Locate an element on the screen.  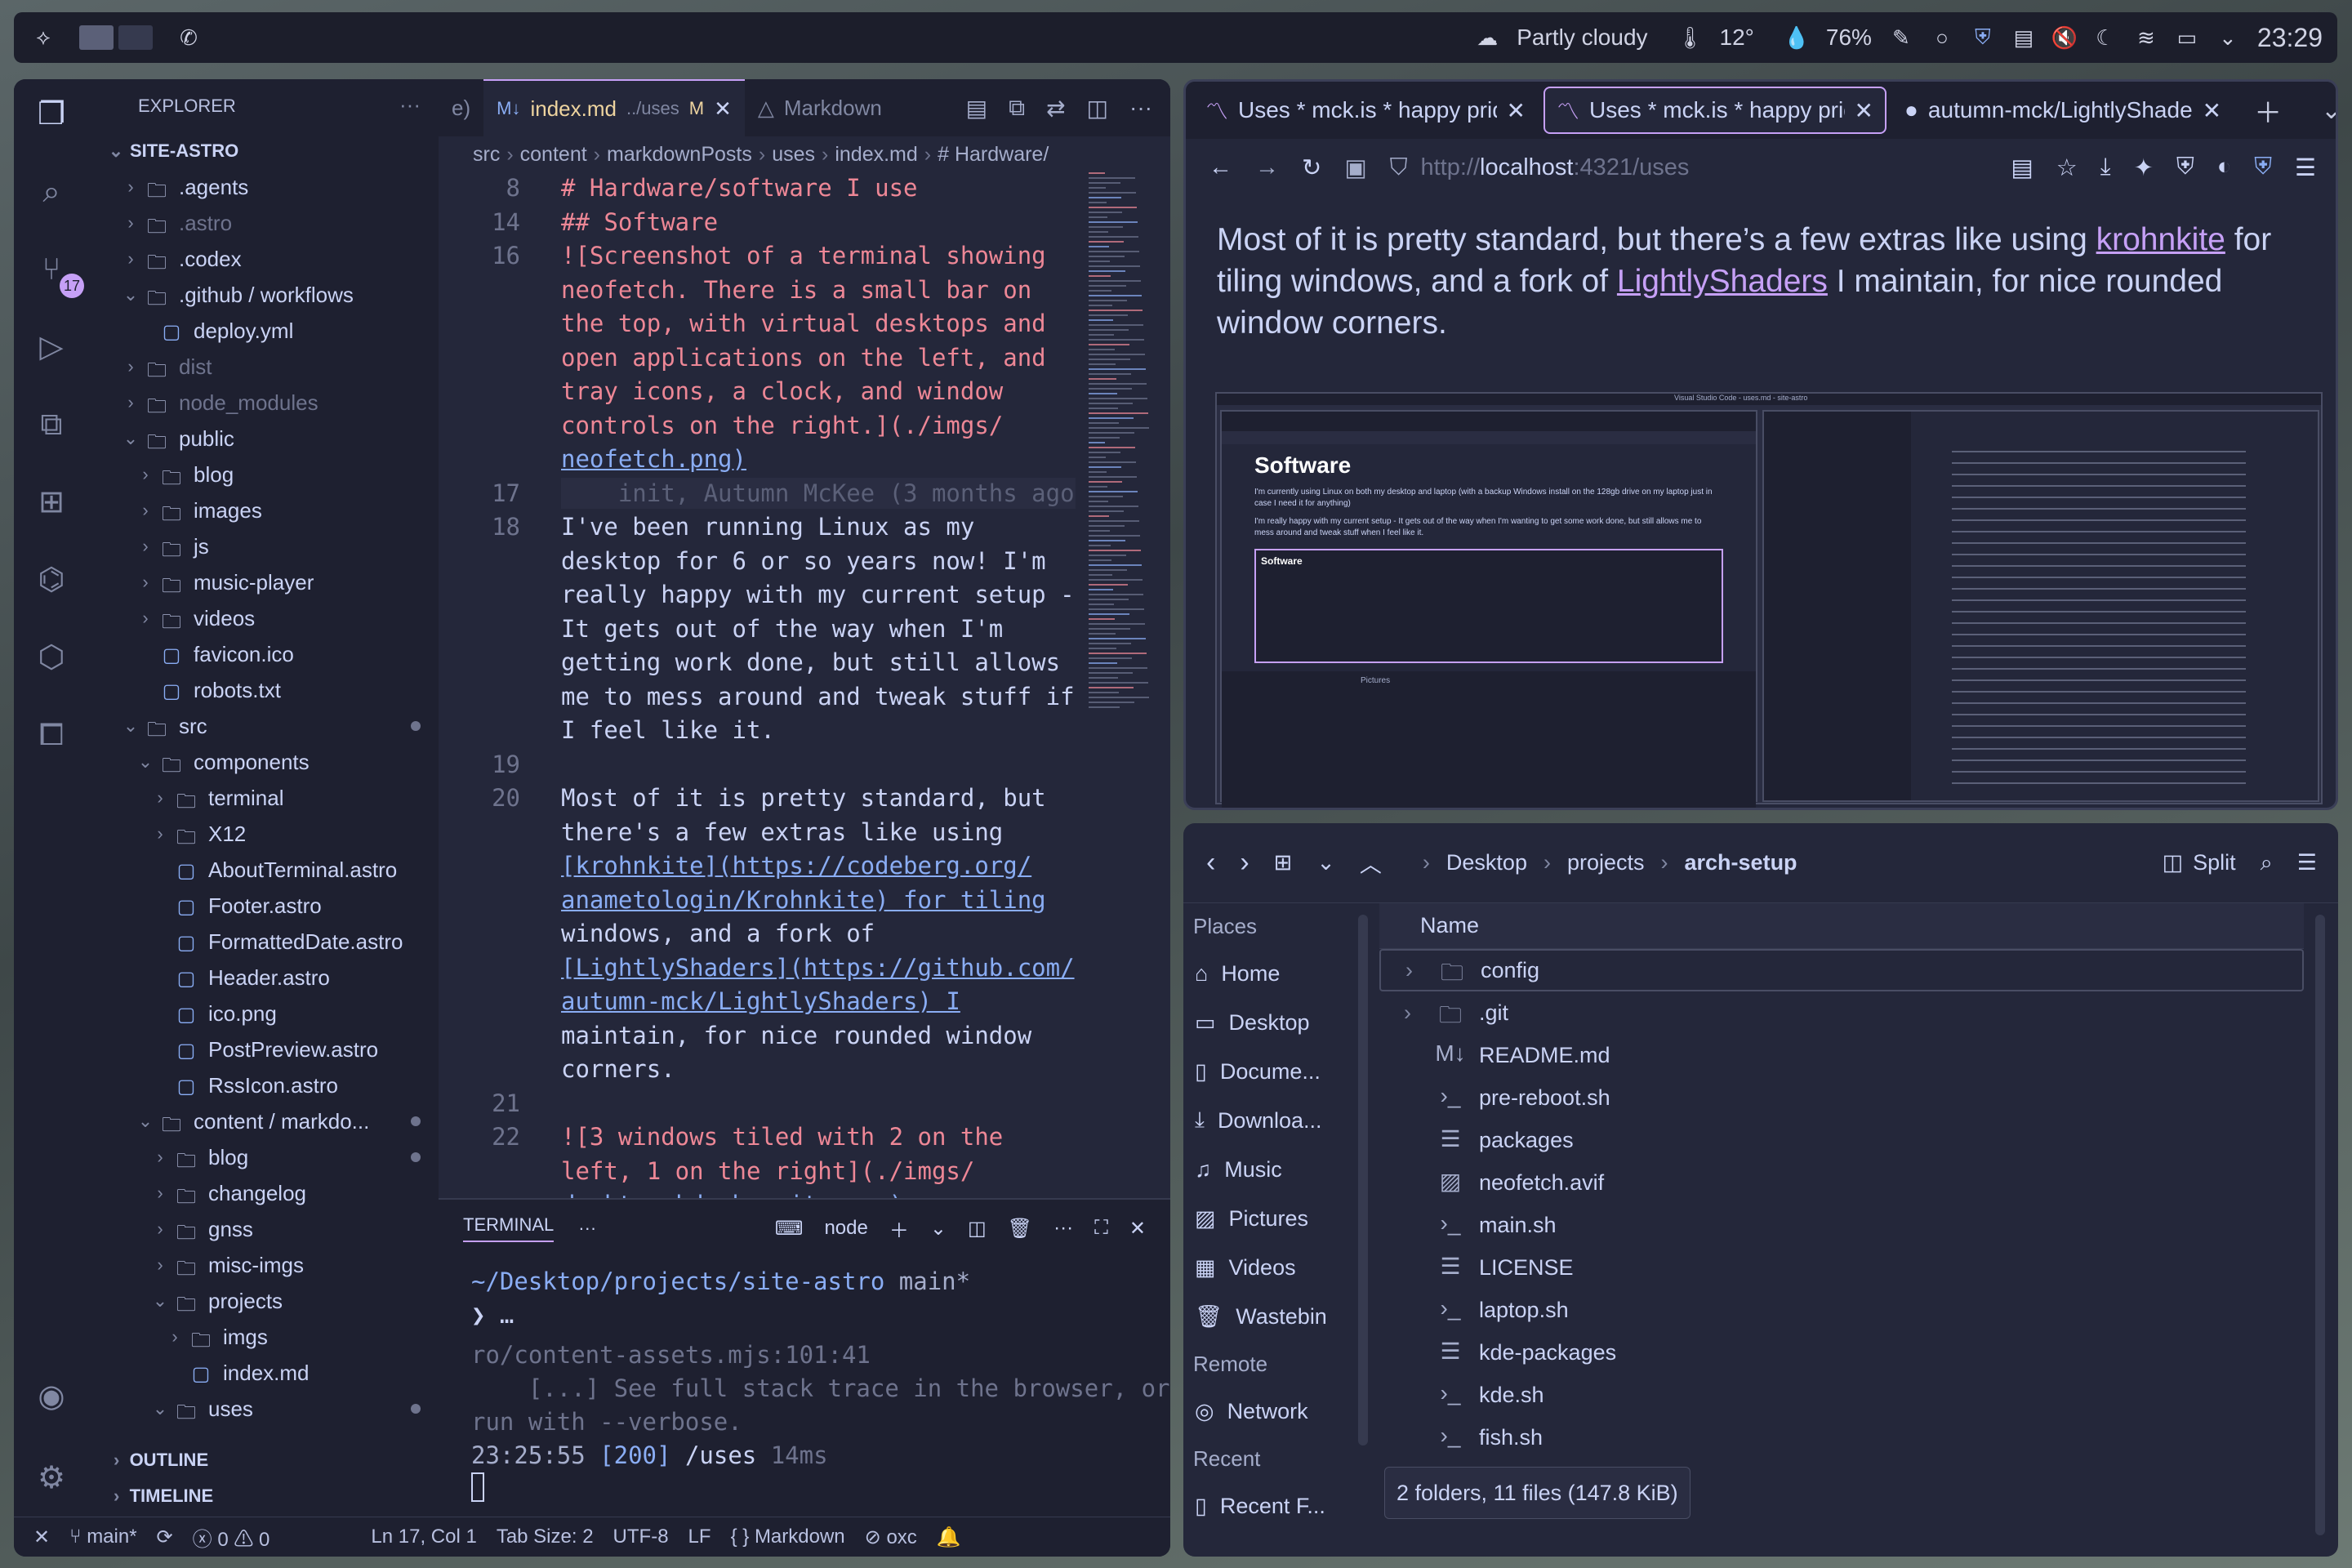
tree-file: ▢ robots.txt is located at coordinates (264, 690).